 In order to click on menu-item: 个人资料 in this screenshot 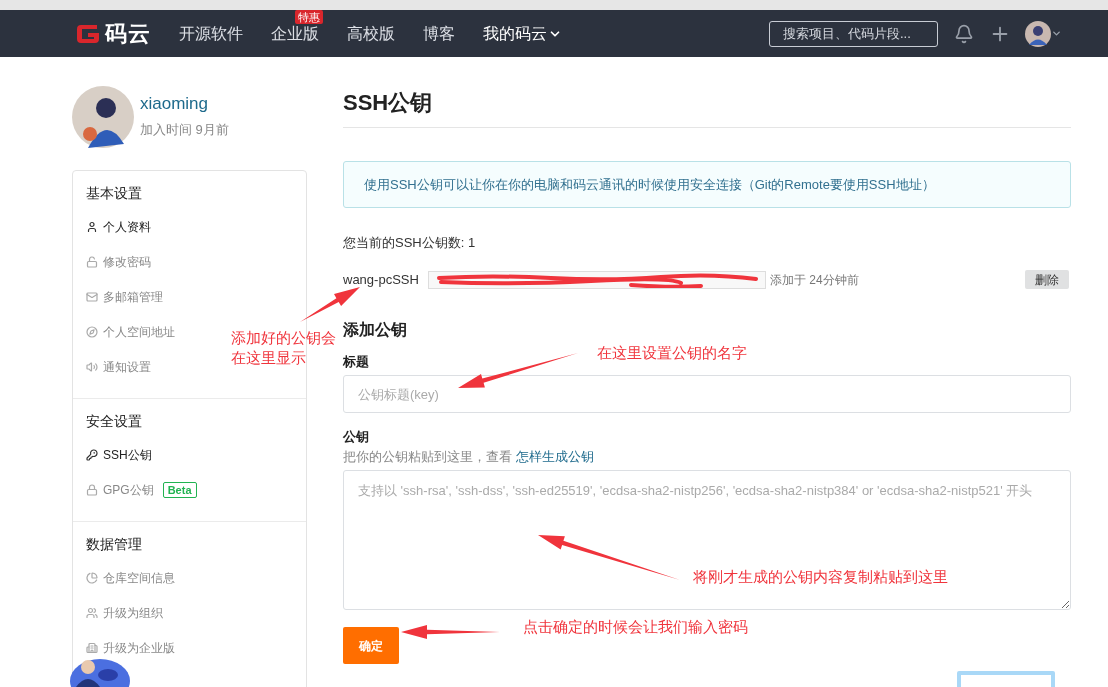, I will do `click(118, 226)`.